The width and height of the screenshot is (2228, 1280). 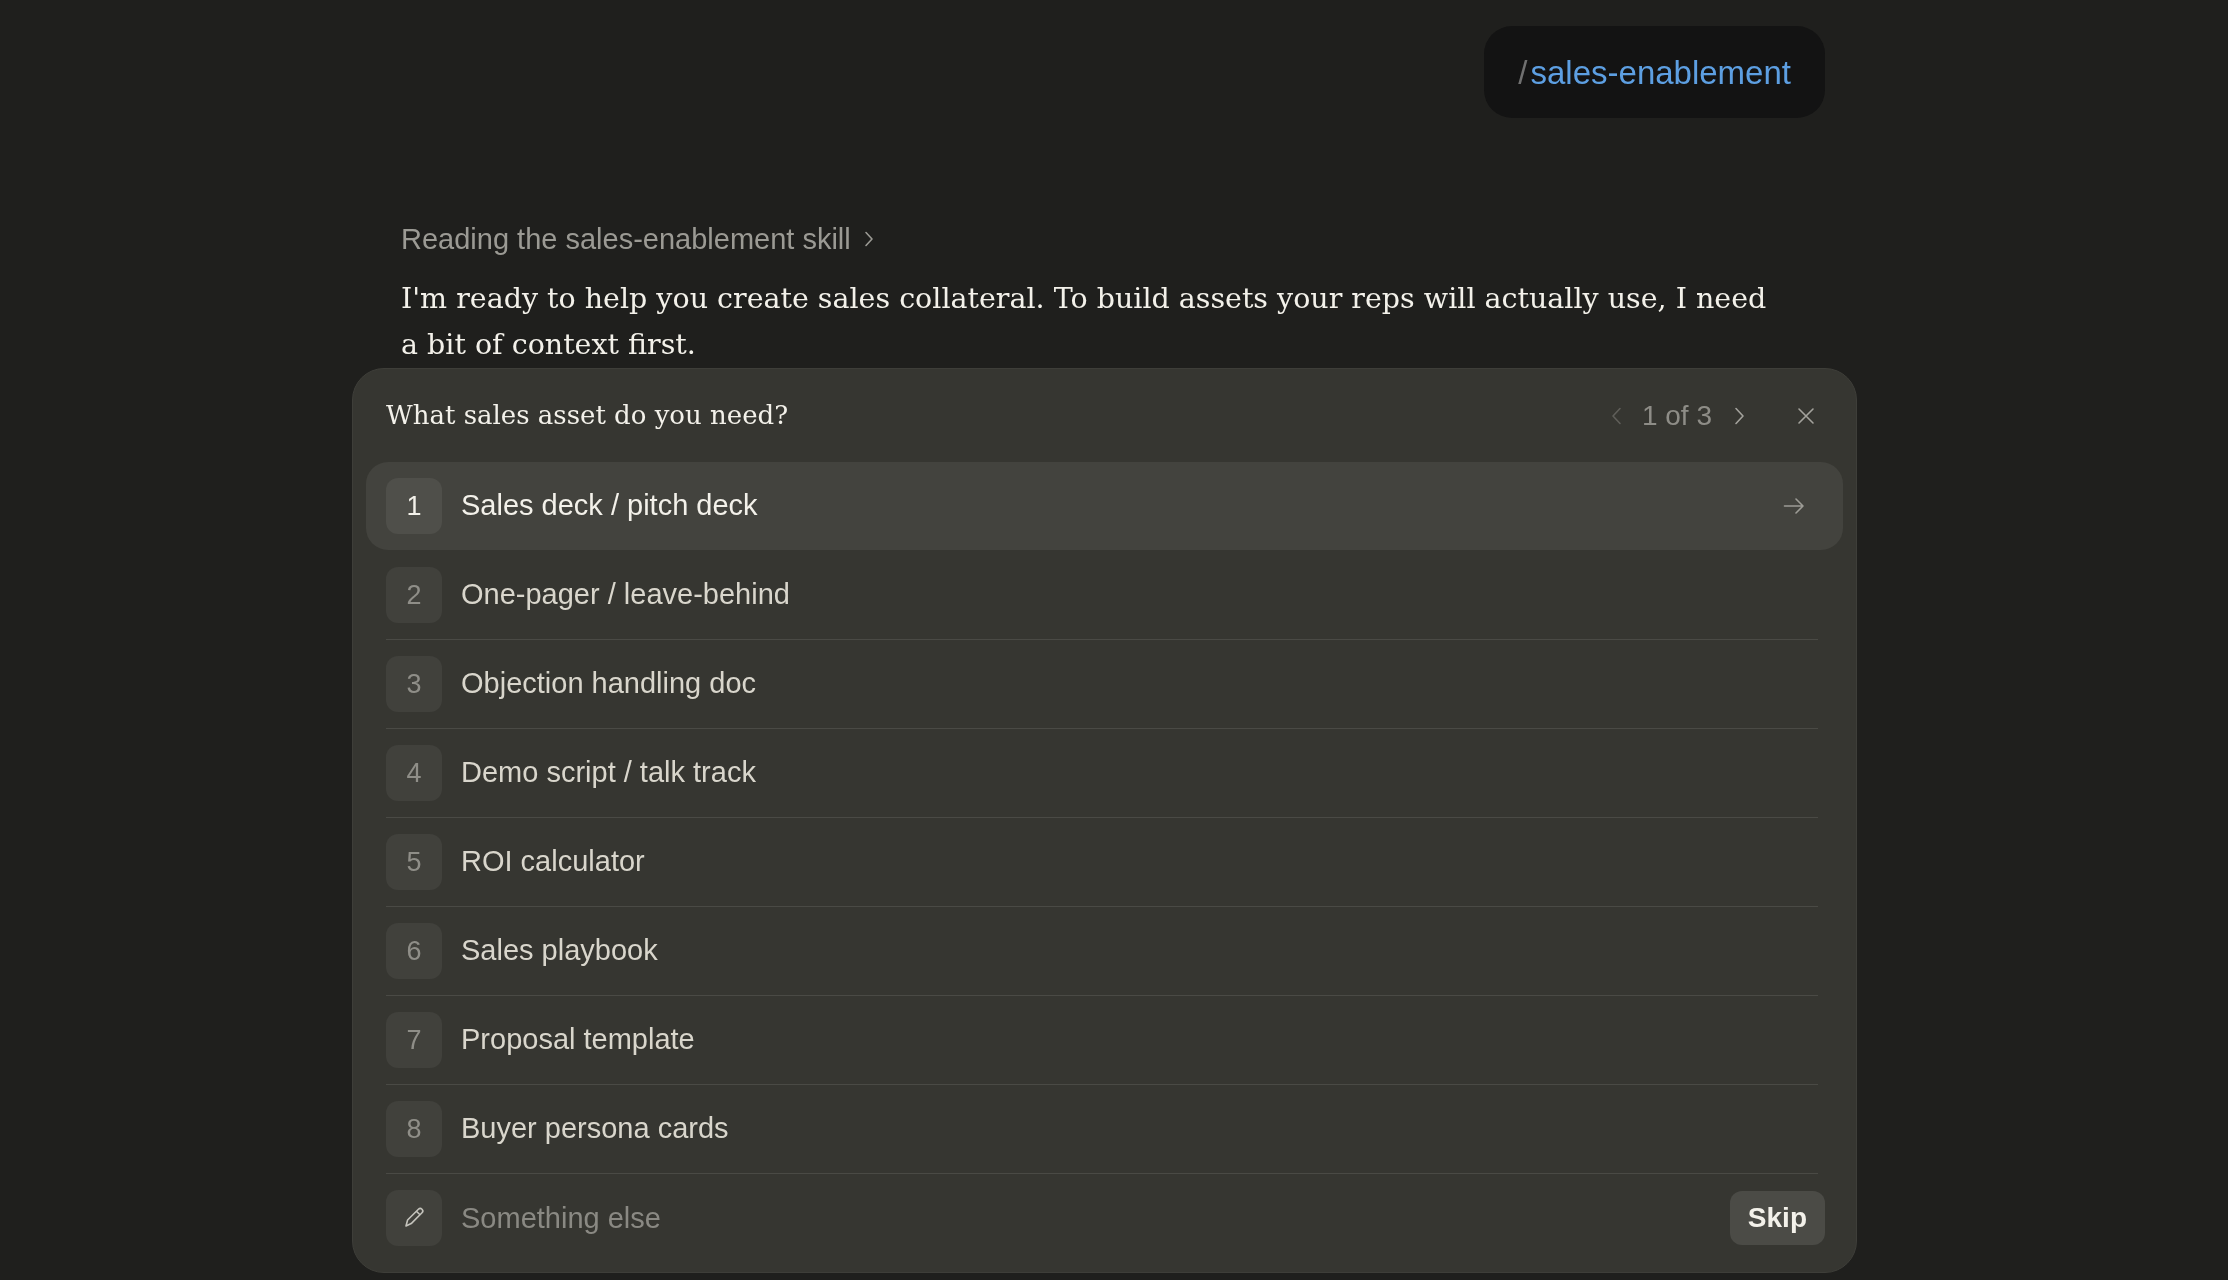 What do you see at coordinates (414, 773) in the screenshot?
I see `number-badge: 4` at bounding box center [414, 773].